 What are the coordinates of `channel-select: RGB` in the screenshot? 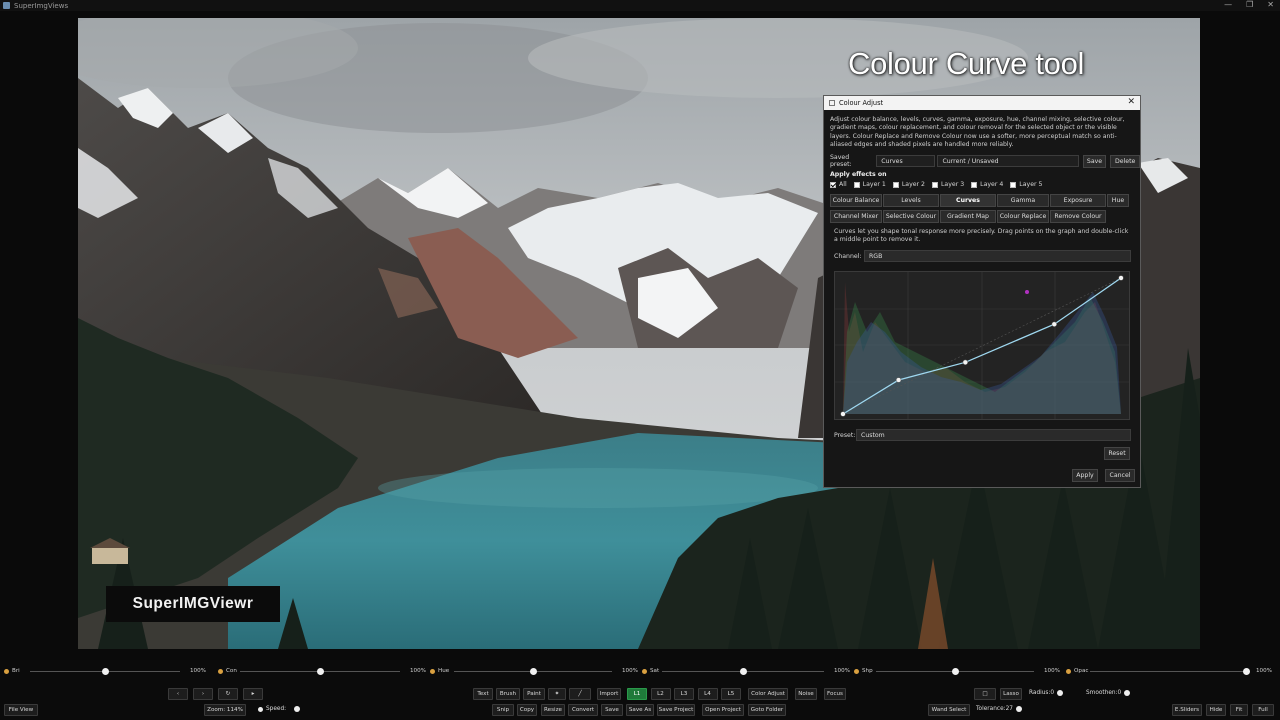 It's located at (997, 256).